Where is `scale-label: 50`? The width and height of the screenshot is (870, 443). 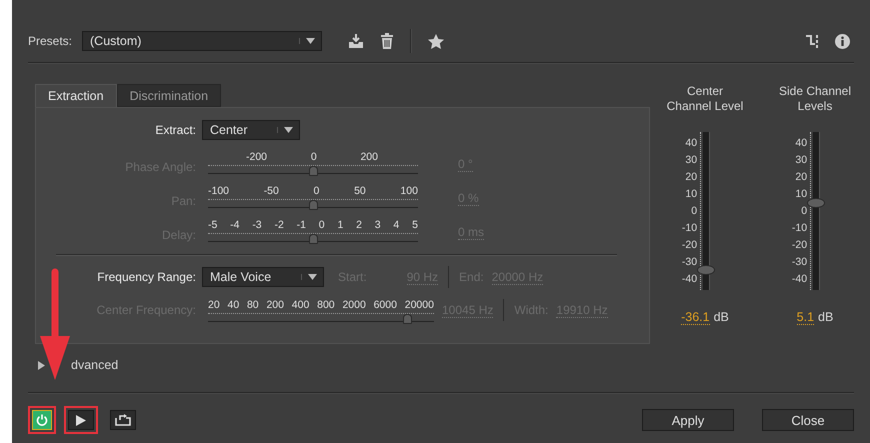
scale-label: 50 is located at coordinates (360, 191).